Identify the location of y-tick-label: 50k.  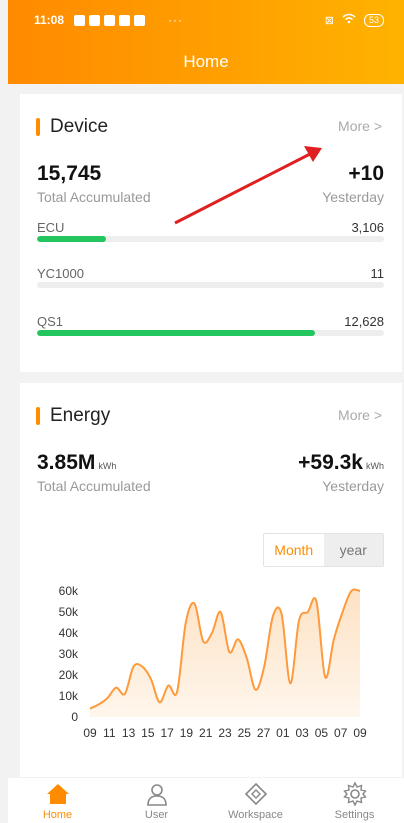
(69, 612).